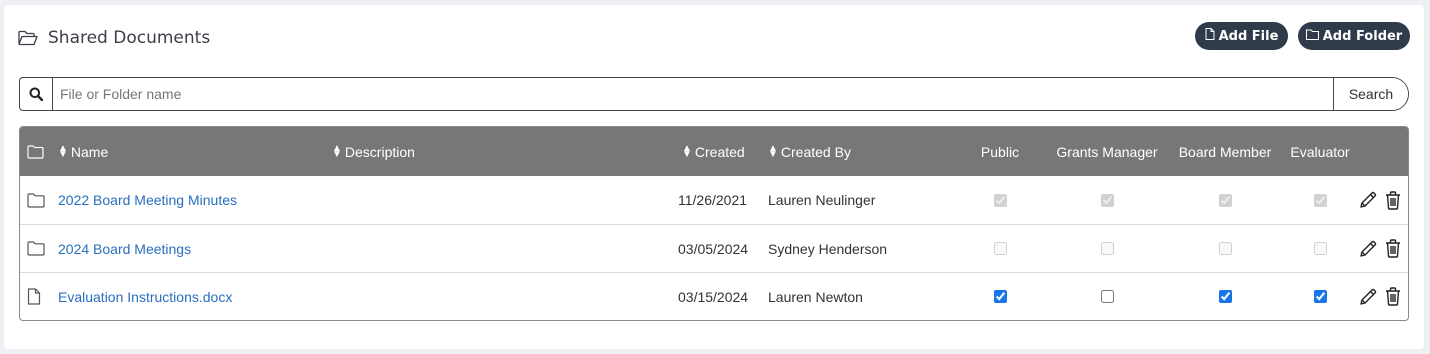  I want to click on search-bar: Search, so click(714, 94).